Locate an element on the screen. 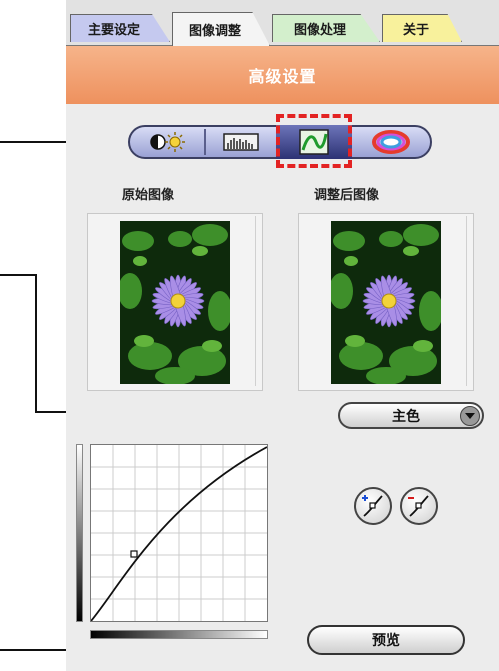 This screenshot has height=671, width=499. mode-color-button is located at coordinates (391, 142).